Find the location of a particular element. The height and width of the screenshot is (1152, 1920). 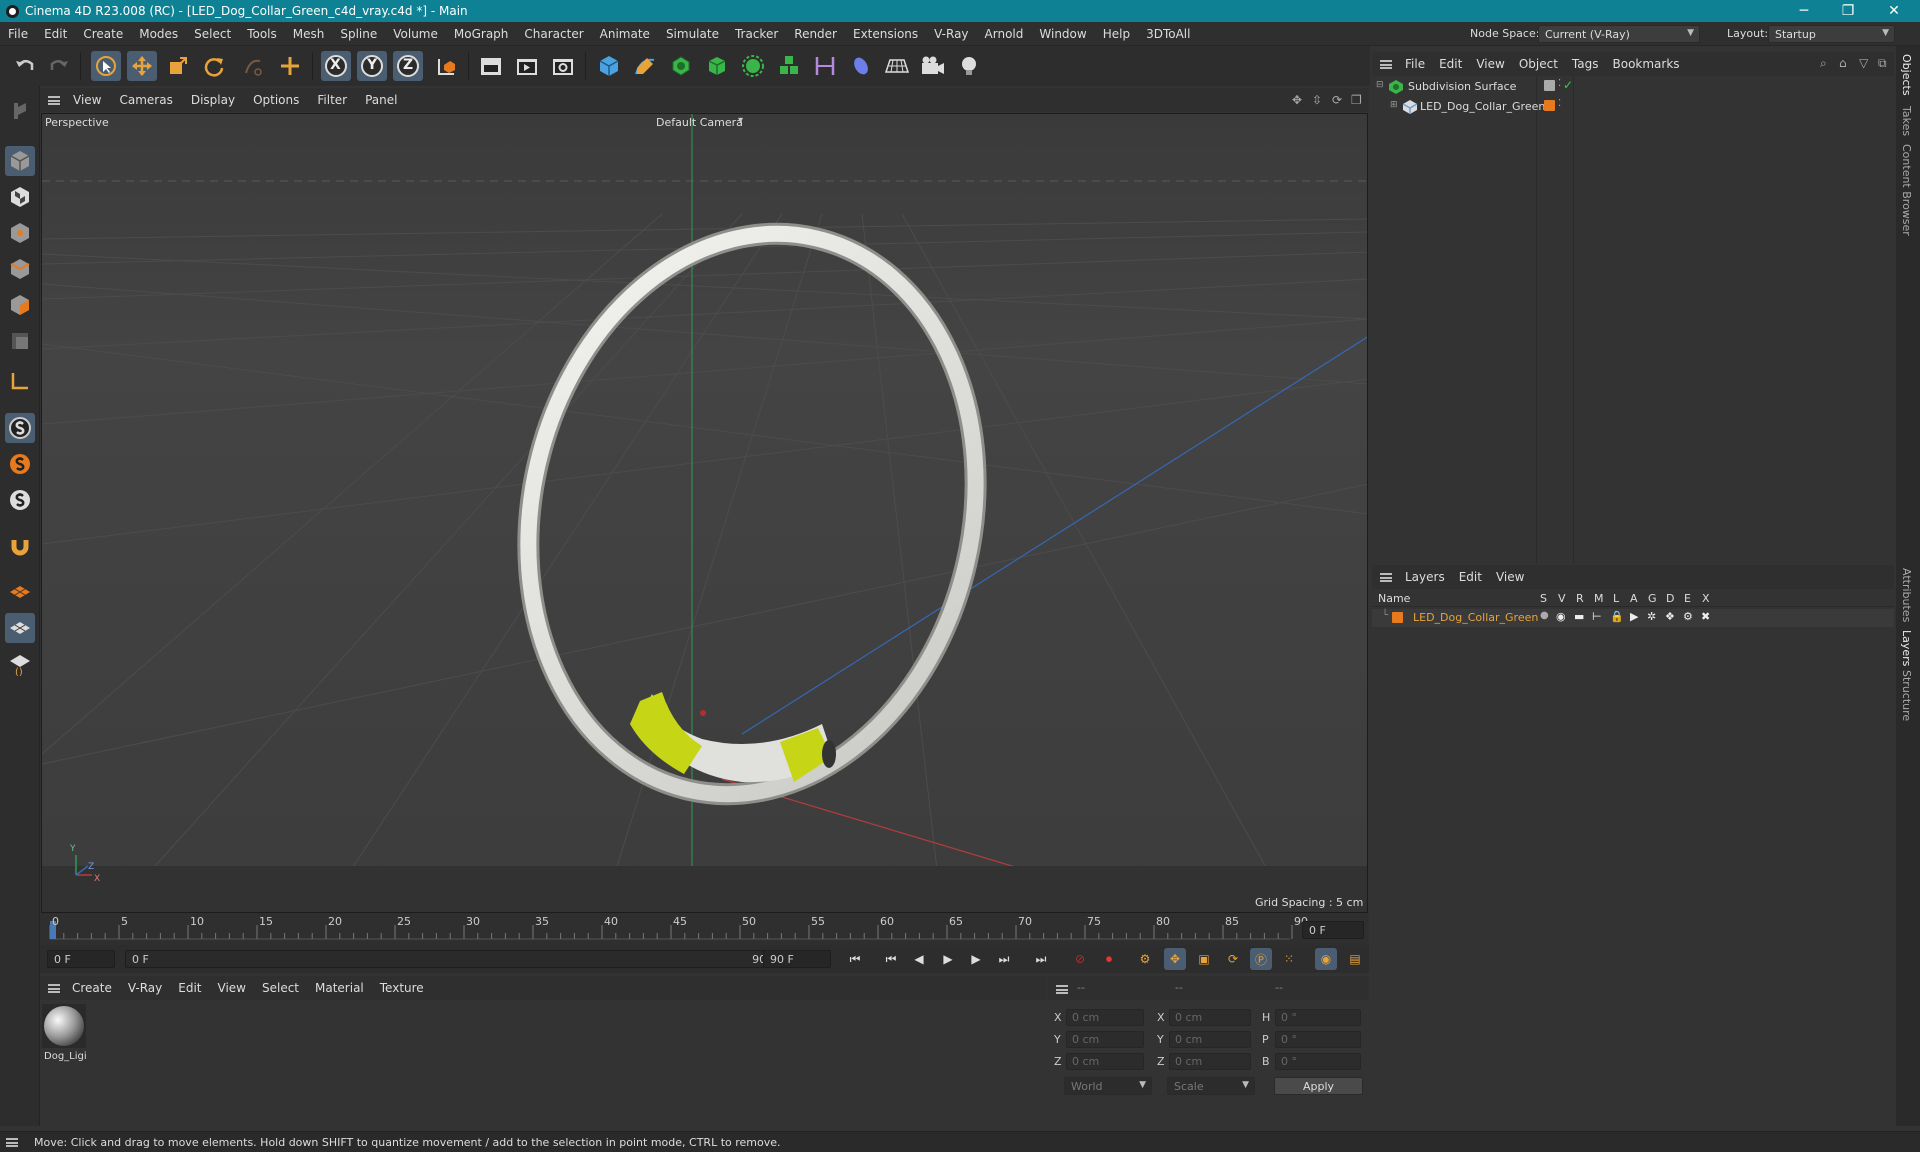

tab-layers: Layers is located at coordinates (1906, 648).